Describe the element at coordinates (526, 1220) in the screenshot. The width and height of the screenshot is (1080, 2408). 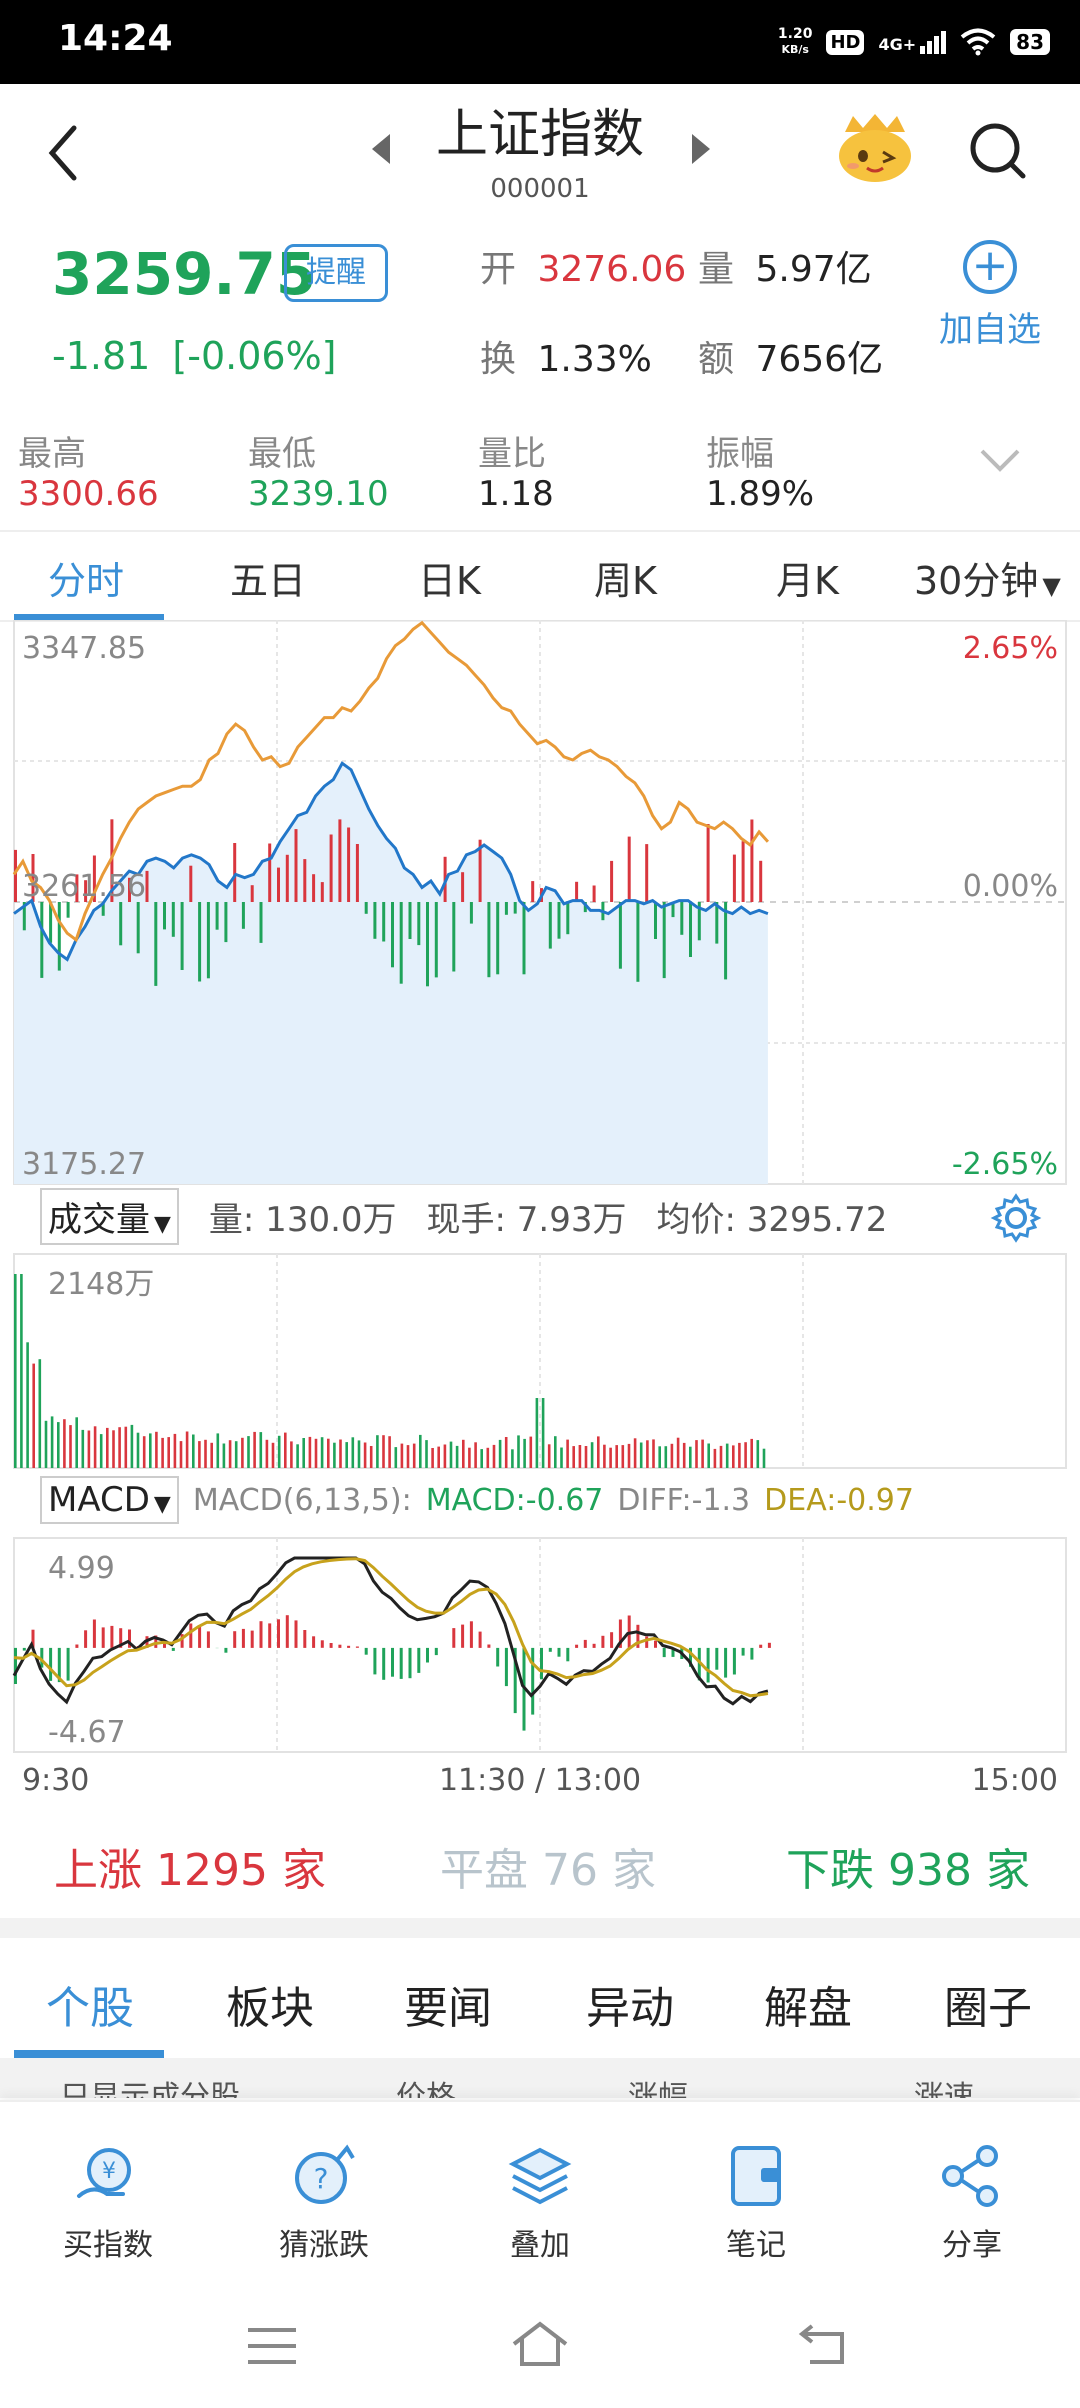
I see `last-volume-info: 现手: 7.93万` at that location.